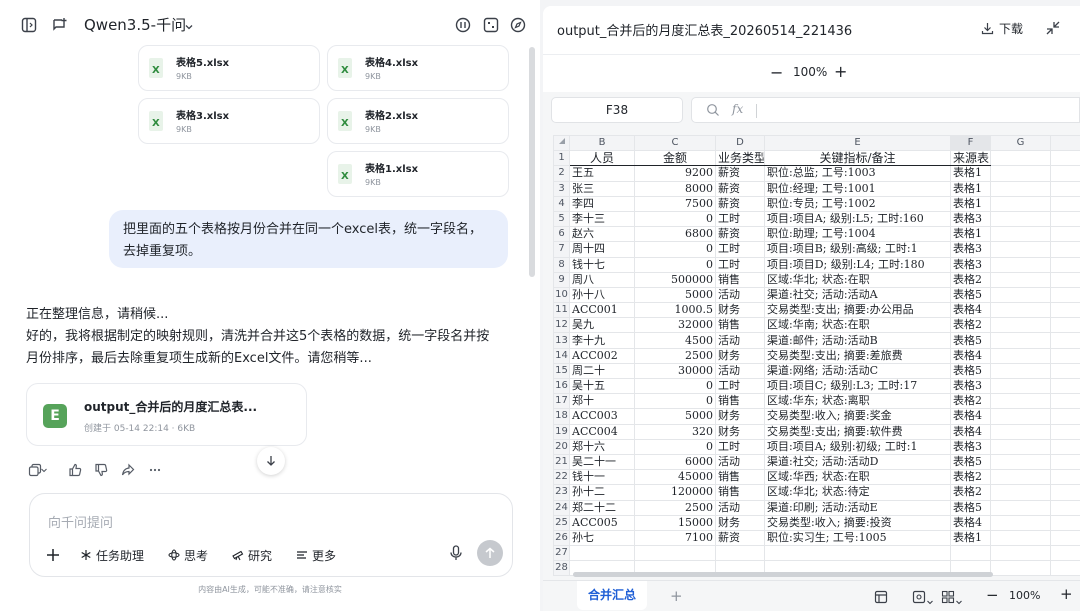  I want to click on research-button: 研究, so click(252, 555).